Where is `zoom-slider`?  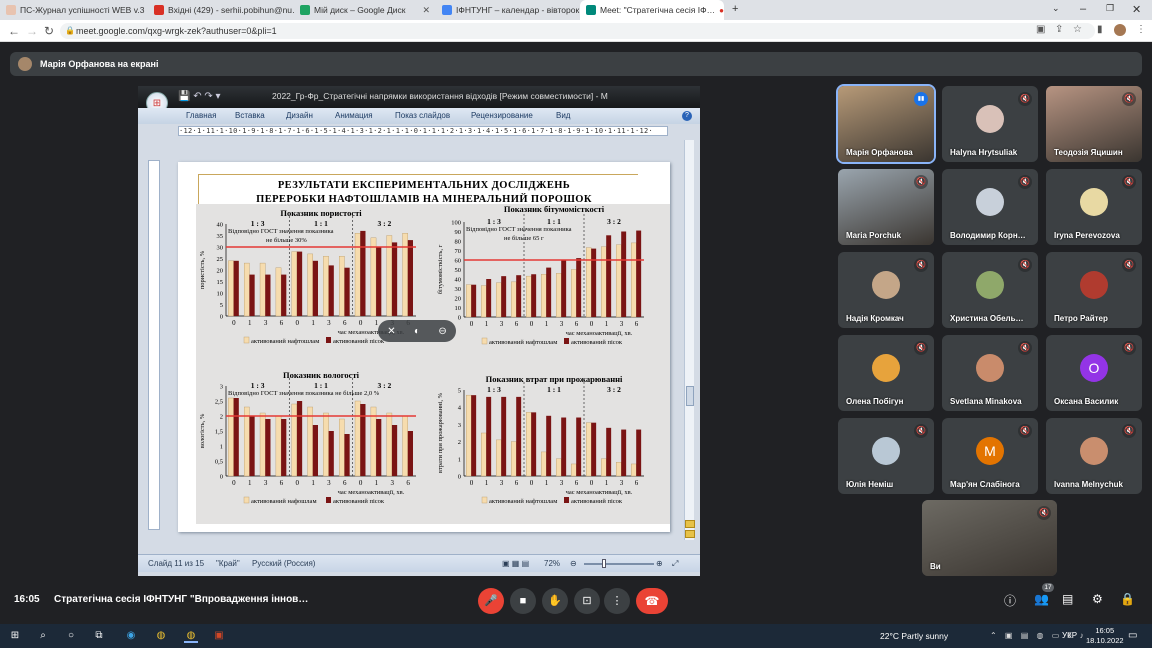
zoom-slider is located at coordinates (619, 564).